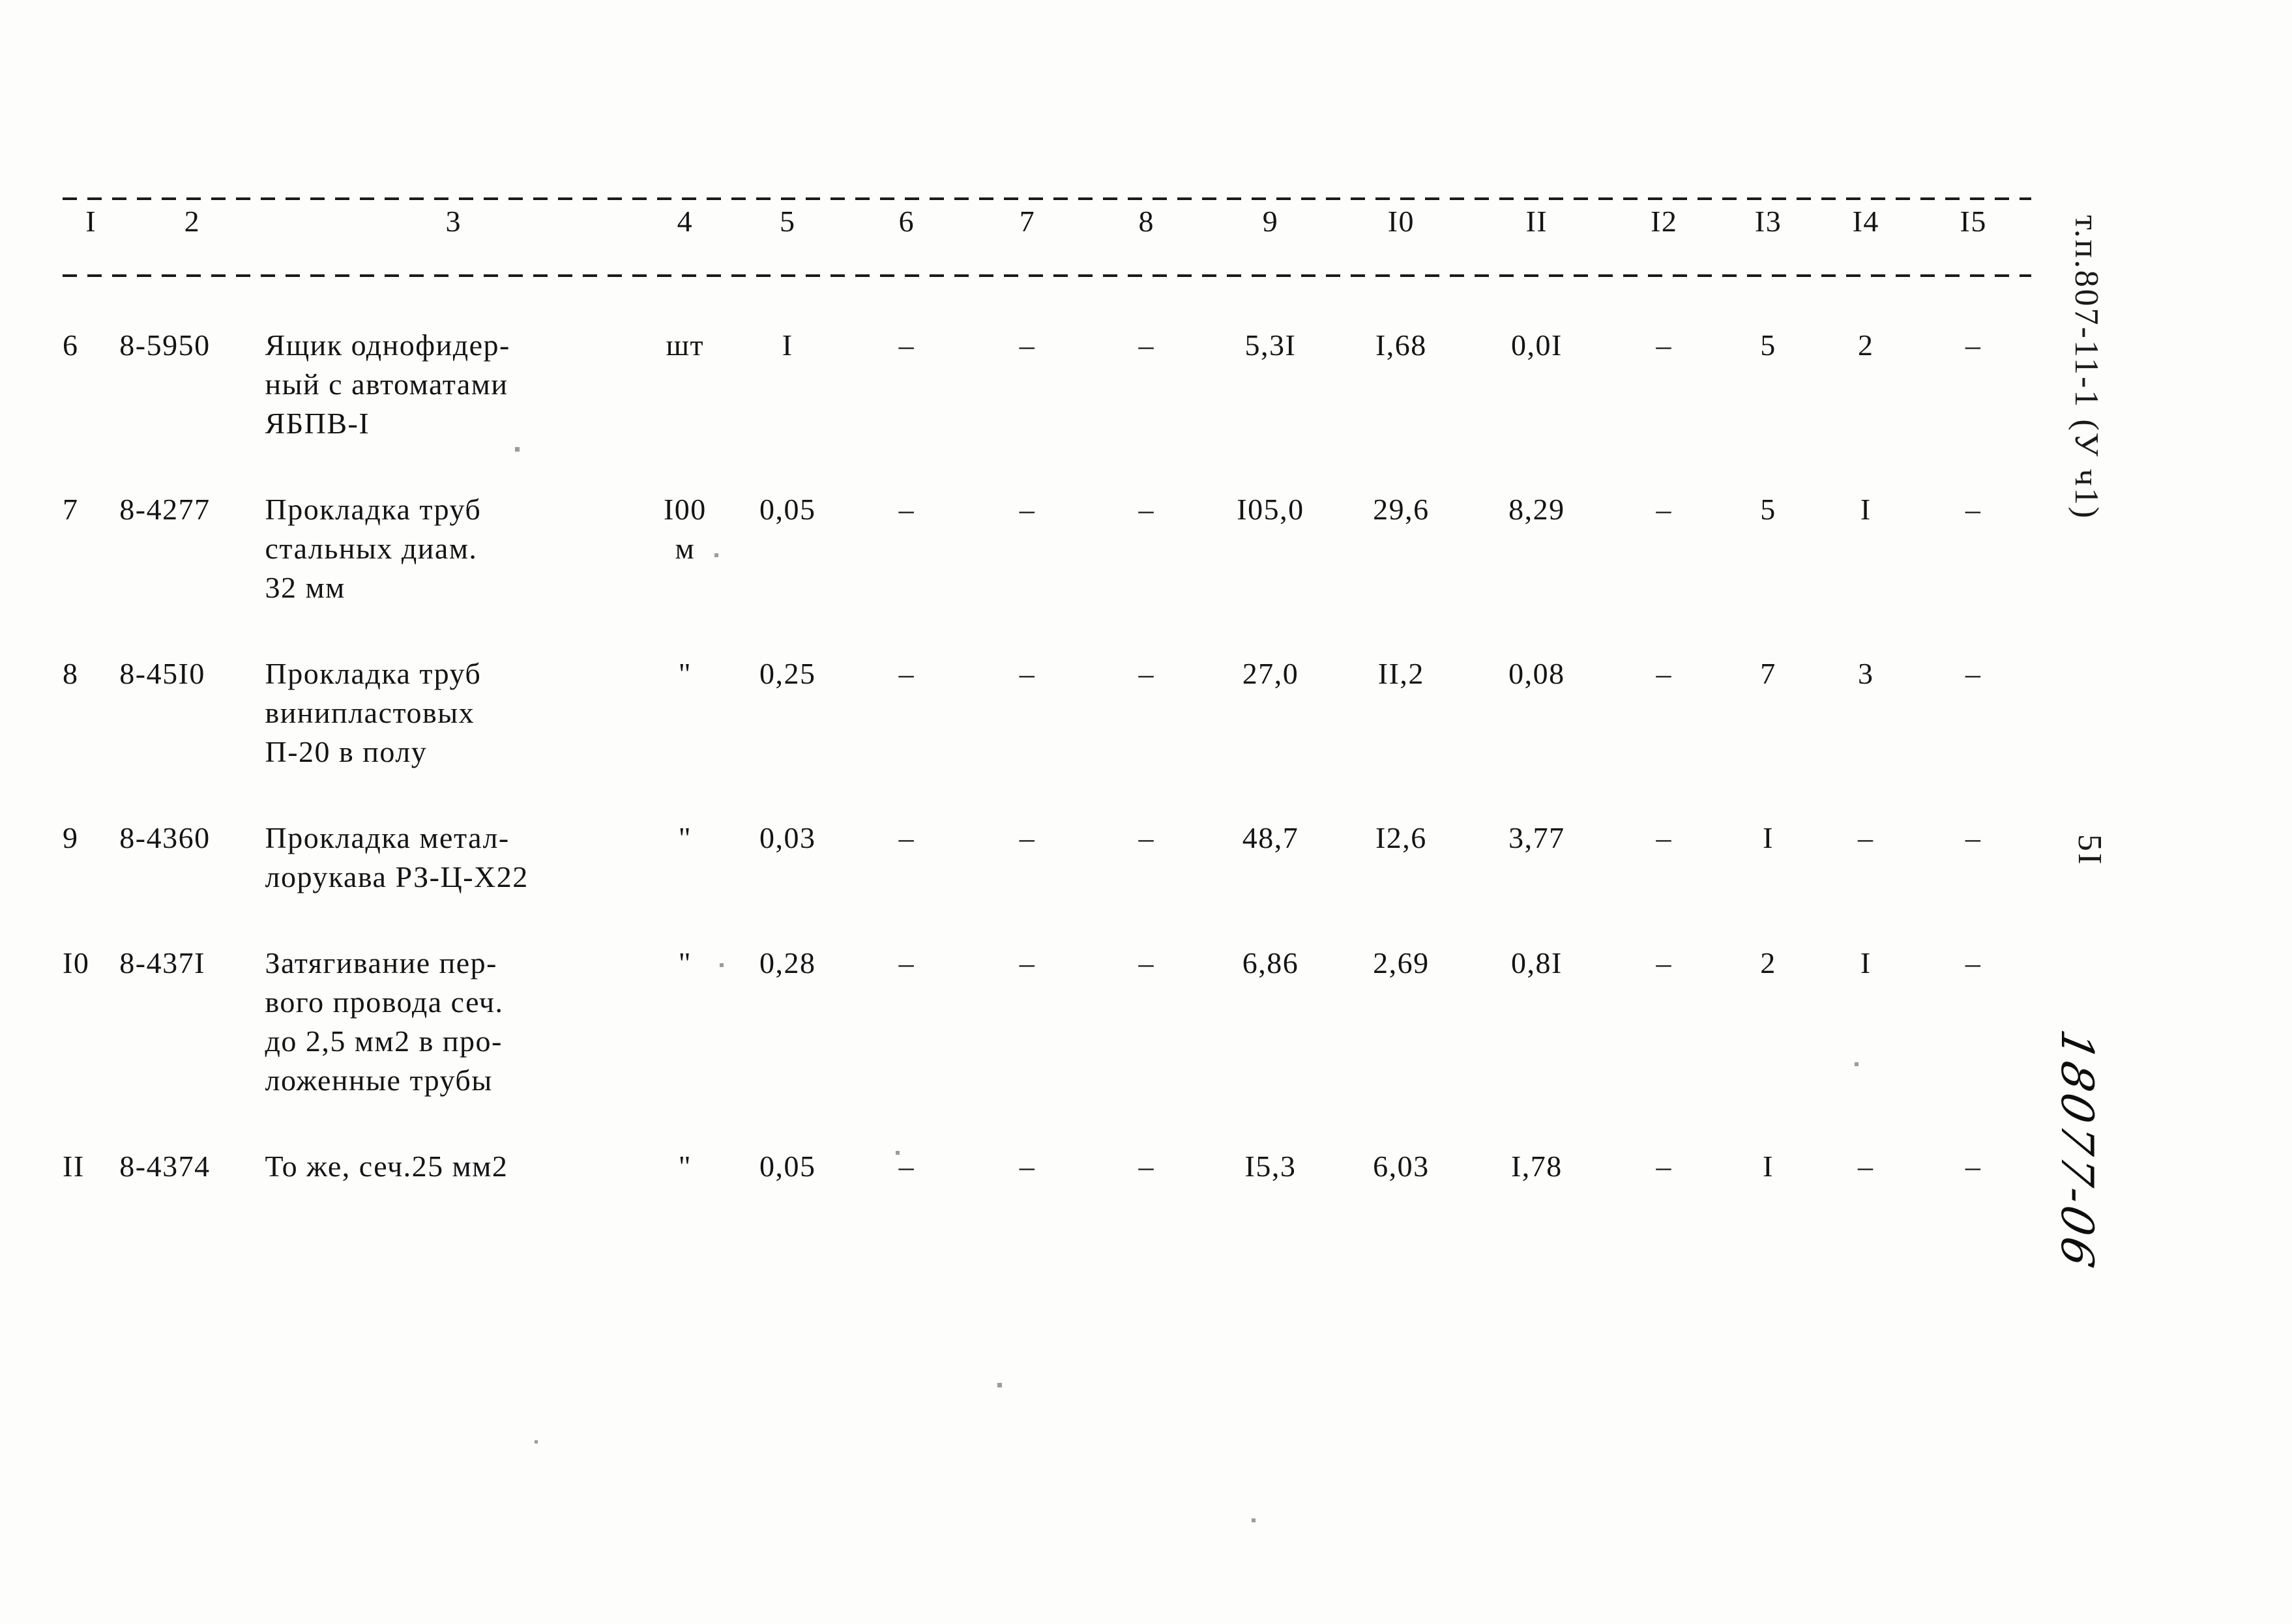 The image size is (2292, 1624). I want to click on desc-line: до 2,5 мм2 в про-, so click(384, 1041).